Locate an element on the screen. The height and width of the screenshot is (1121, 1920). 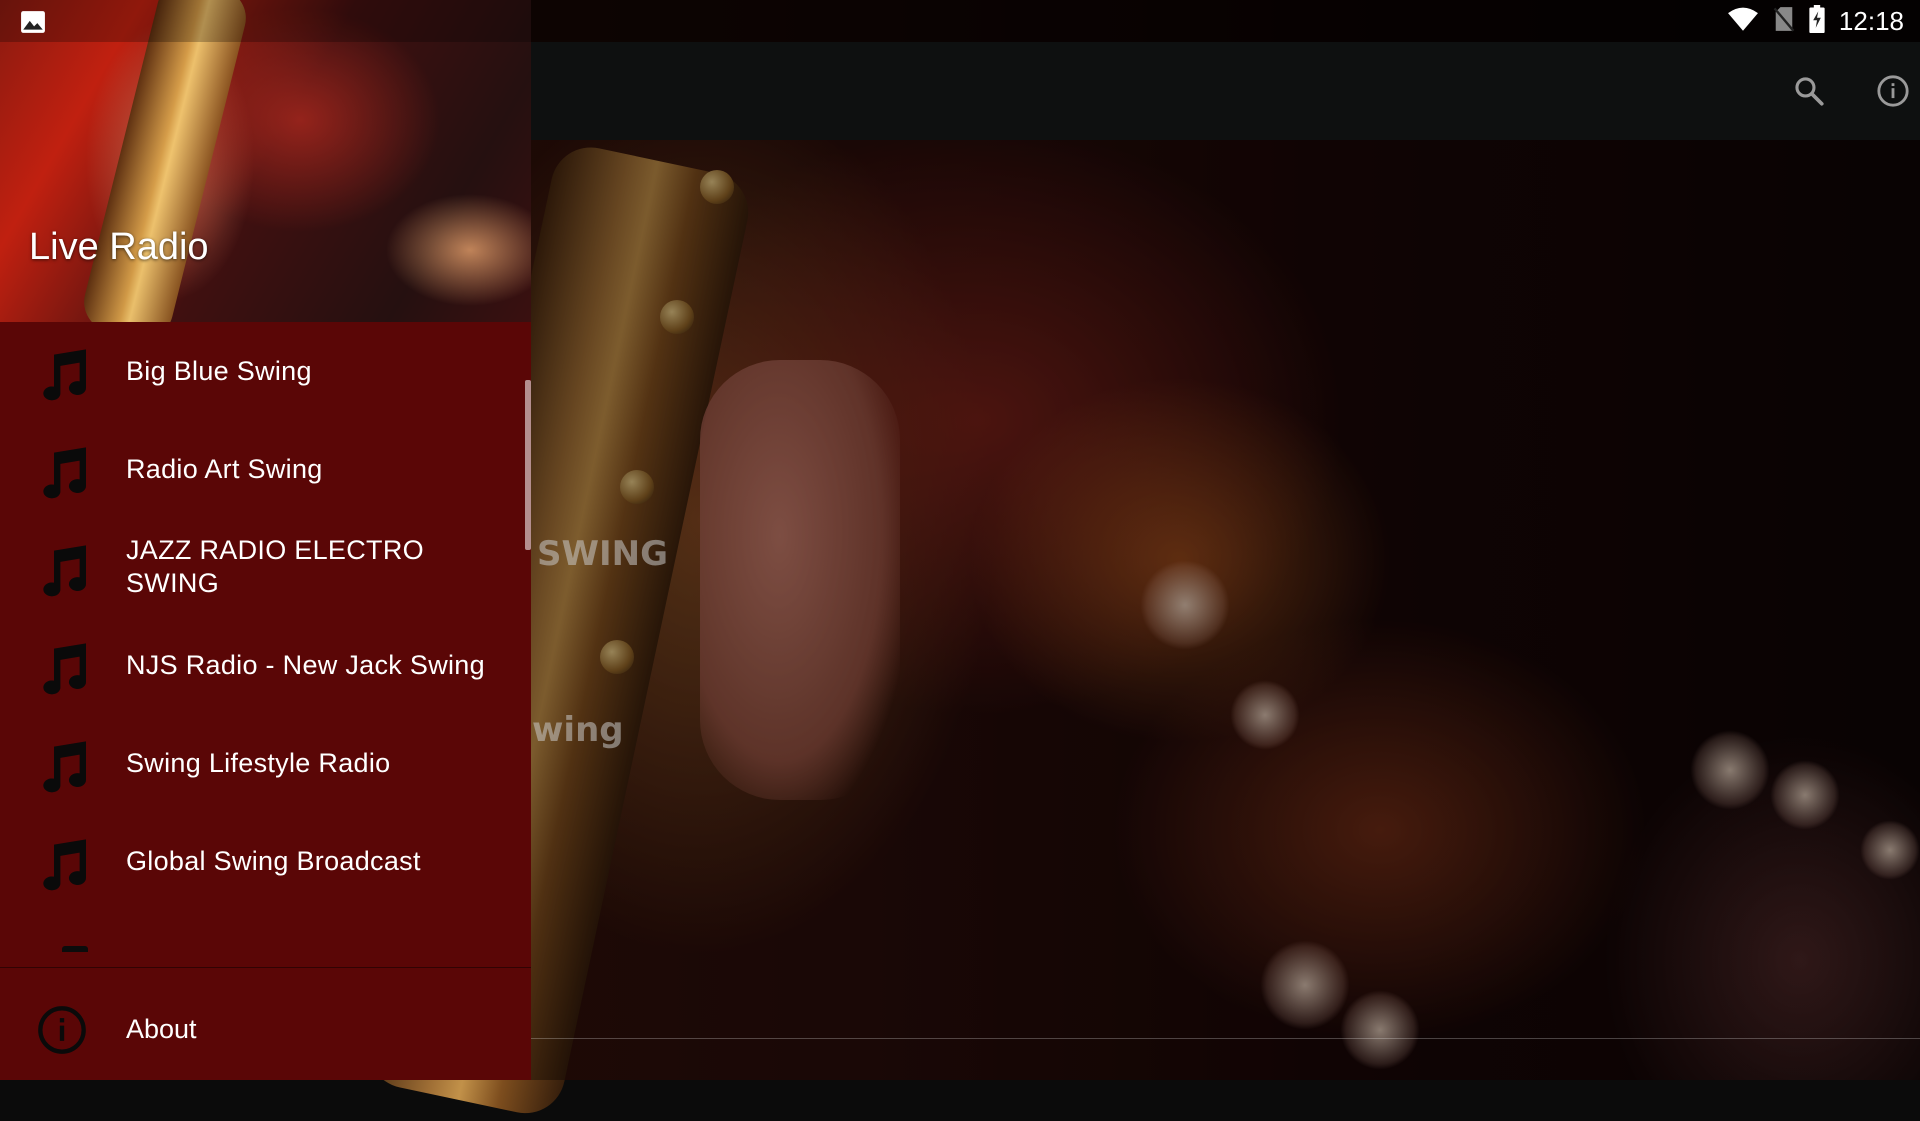
image-notification-icon is located at coordinates (33, 24).